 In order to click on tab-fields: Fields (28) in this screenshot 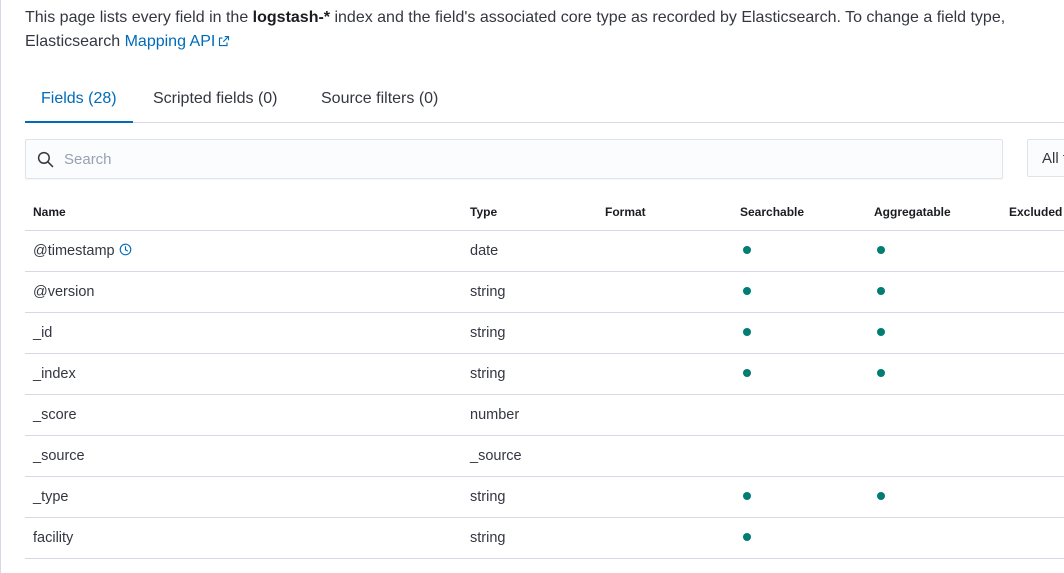, I will do `click(79, 100)`.